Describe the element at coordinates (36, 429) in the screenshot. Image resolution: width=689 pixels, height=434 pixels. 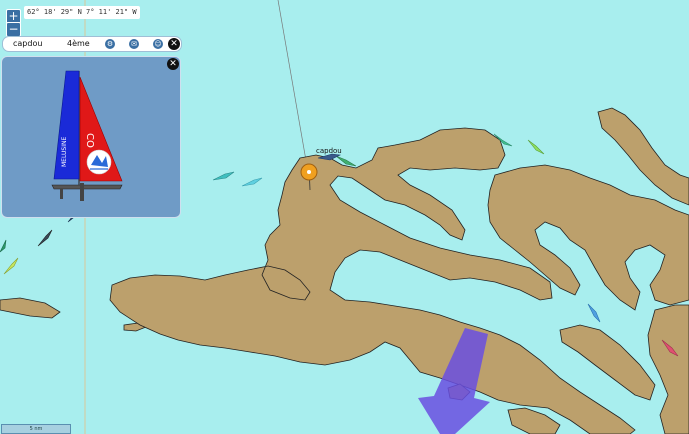
I see `scale-bar: 5 nm` at that location.